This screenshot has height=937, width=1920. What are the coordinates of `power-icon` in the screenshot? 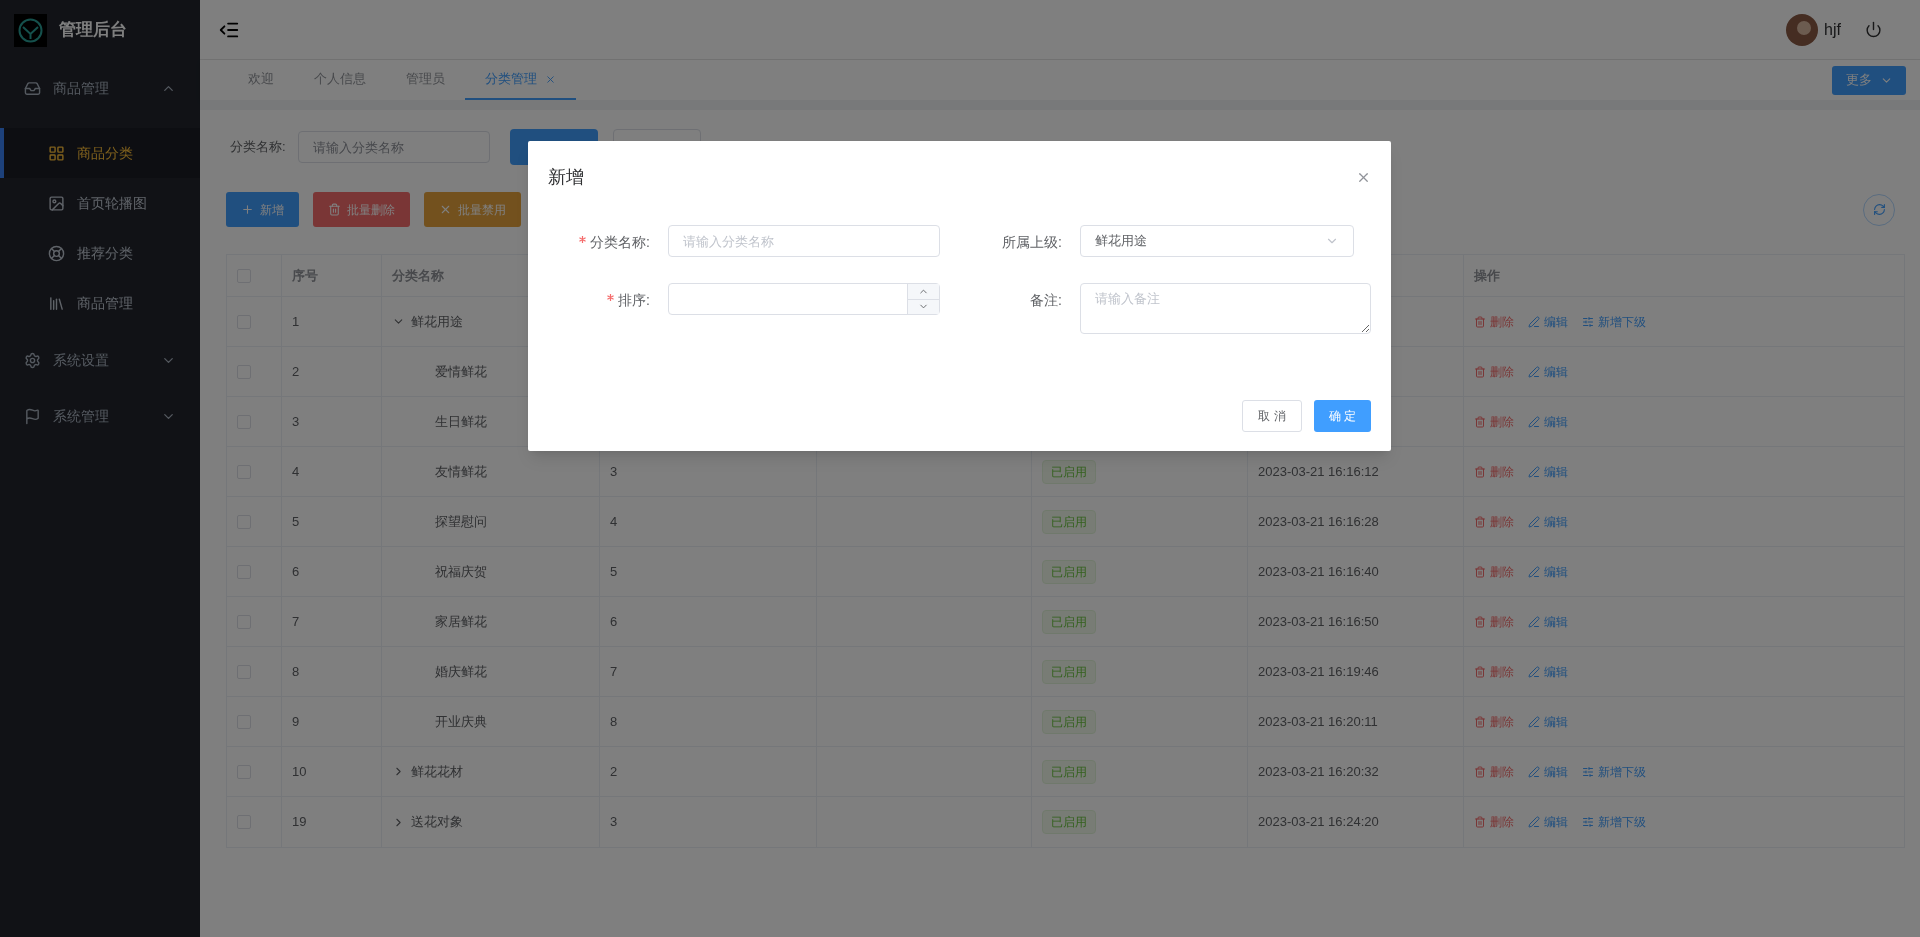 It's located at (1873, 29).